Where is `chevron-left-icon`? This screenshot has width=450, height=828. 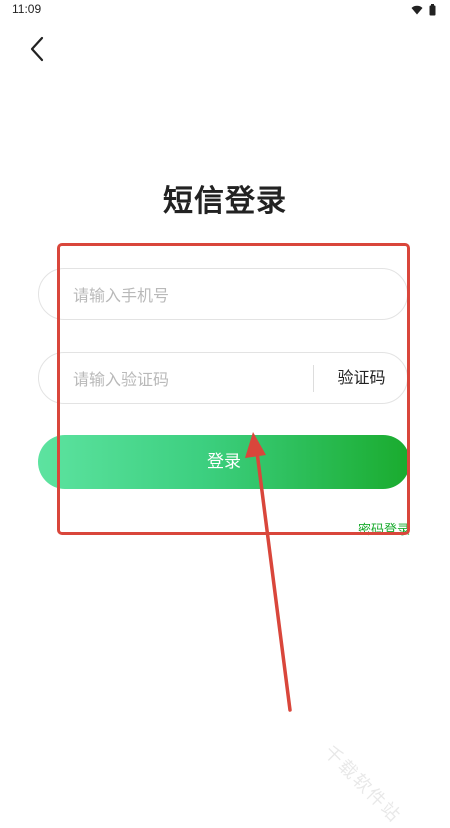 chevron-left-icon is located at coordinates (37, 49).